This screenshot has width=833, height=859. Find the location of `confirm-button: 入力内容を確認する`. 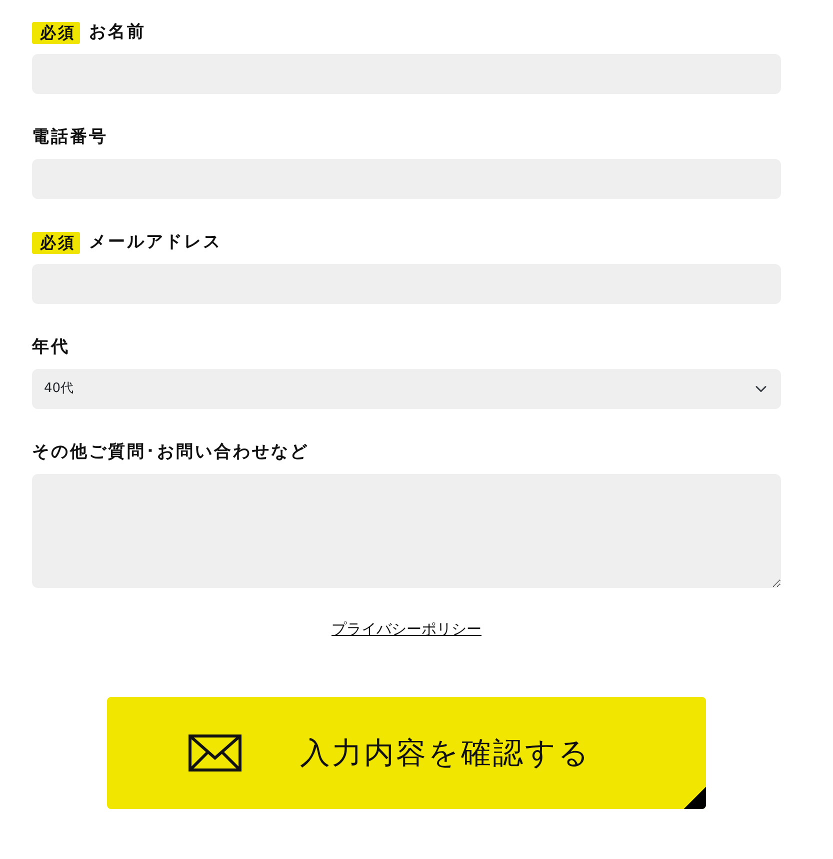

confirm-button: 入力内容を確認する is located at coordinates (406, 753).